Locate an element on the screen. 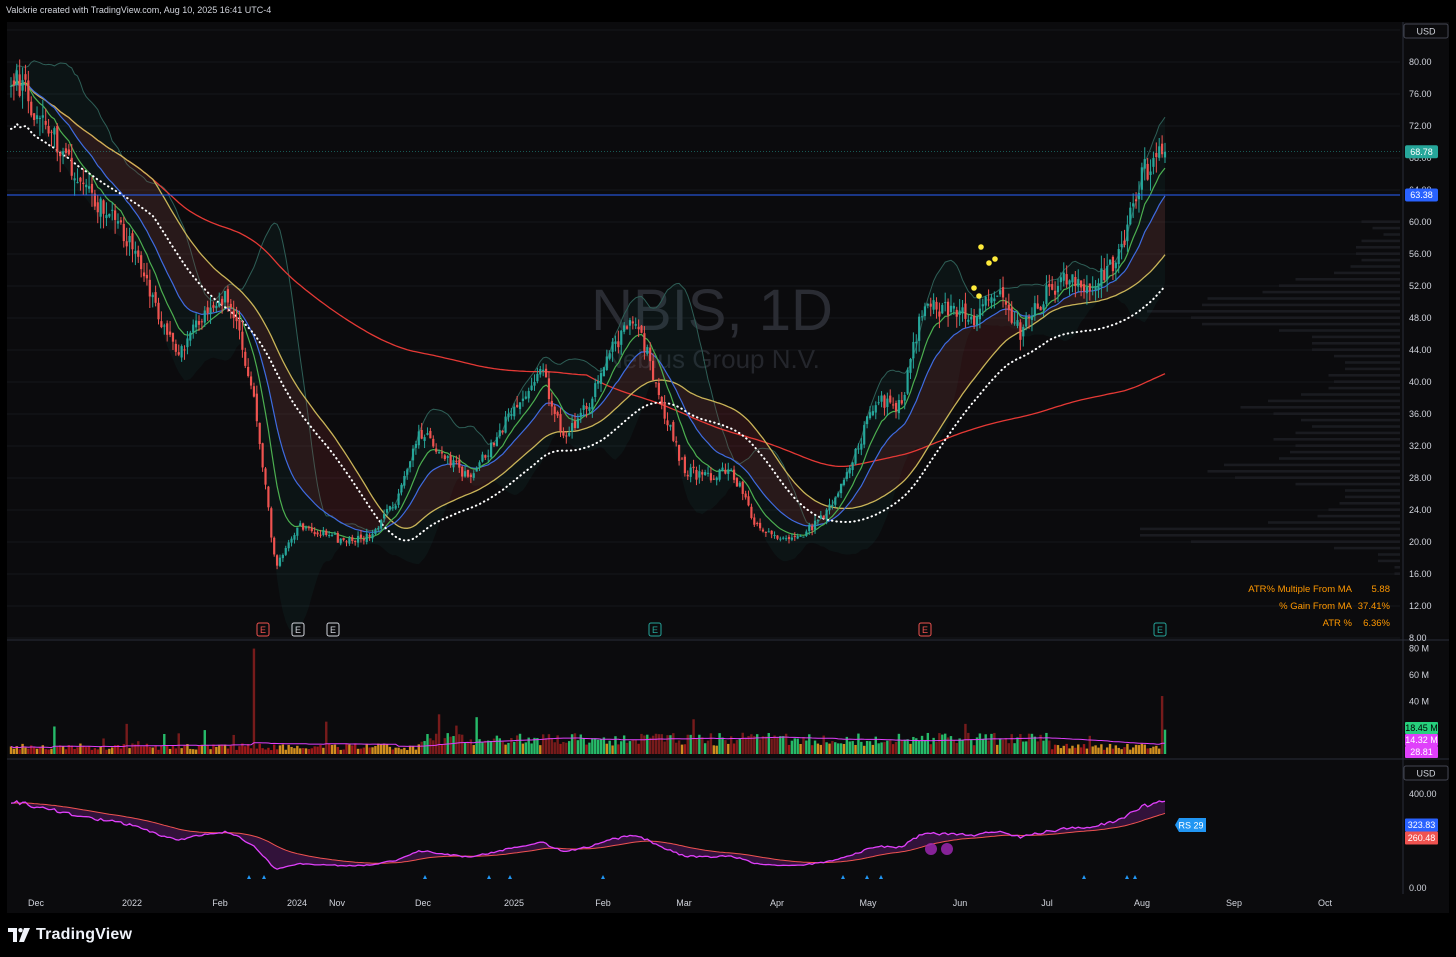 This screenshot has width=1456, height=957. time-tick: Feb is located at coordinates (220, 903).